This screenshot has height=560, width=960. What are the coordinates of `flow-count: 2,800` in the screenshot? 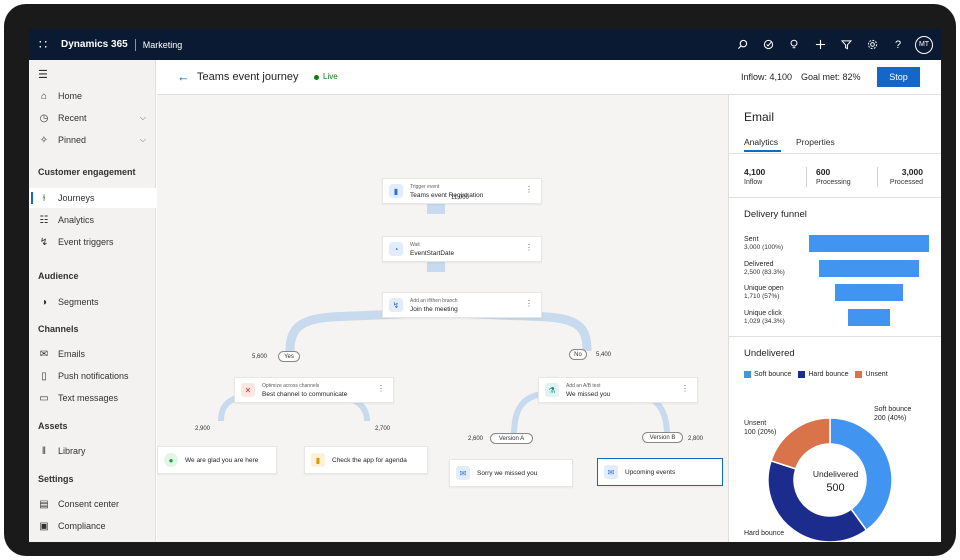 It's located at (696, 439).